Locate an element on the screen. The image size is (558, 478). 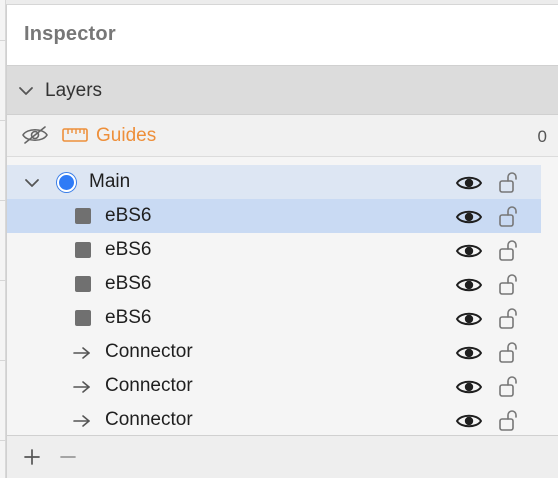
layers-section-header: Layers is located at coordinates (282, 90).